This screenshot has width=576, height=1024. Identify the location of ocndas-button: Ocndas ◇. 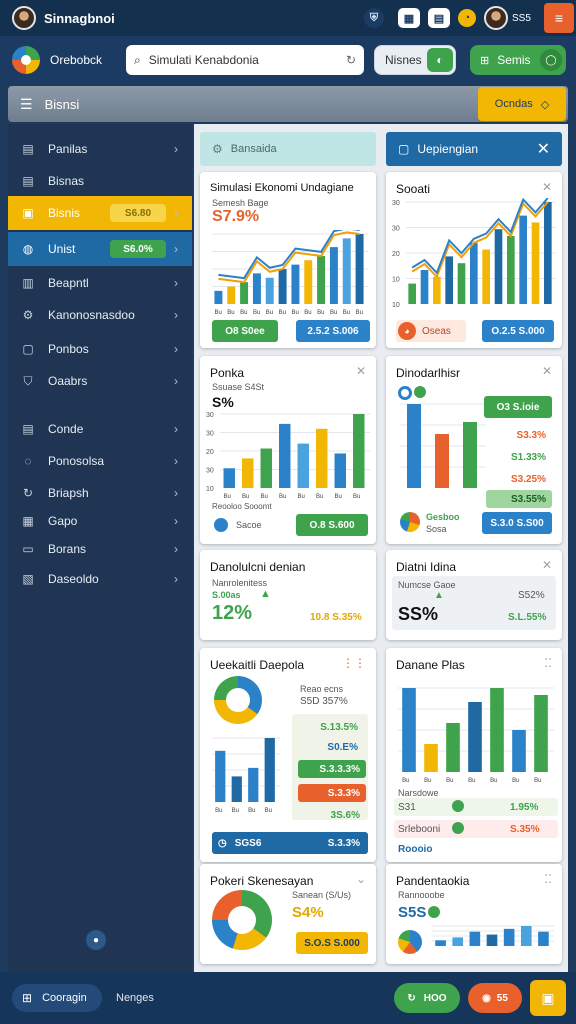
(522, 104).